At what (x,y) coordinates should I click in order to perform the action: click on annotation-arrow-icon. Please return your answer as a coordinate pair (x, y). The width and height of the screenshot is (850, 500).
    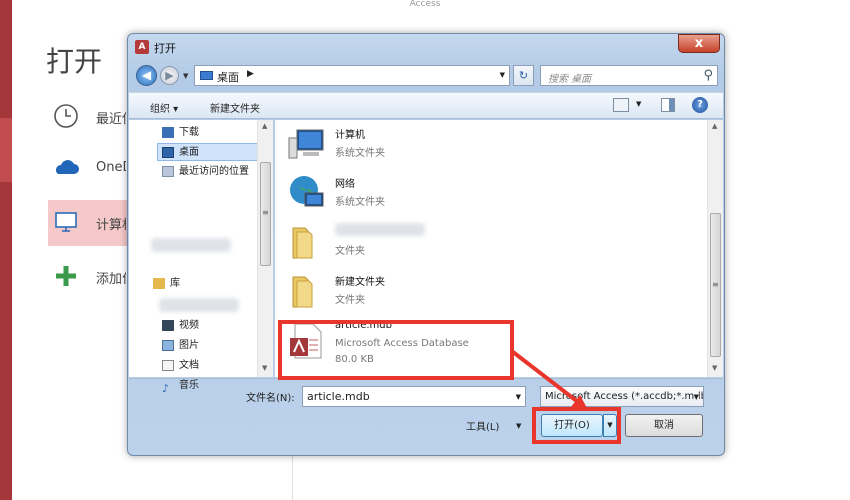
    Looking at the image, I should click on (549, 380).